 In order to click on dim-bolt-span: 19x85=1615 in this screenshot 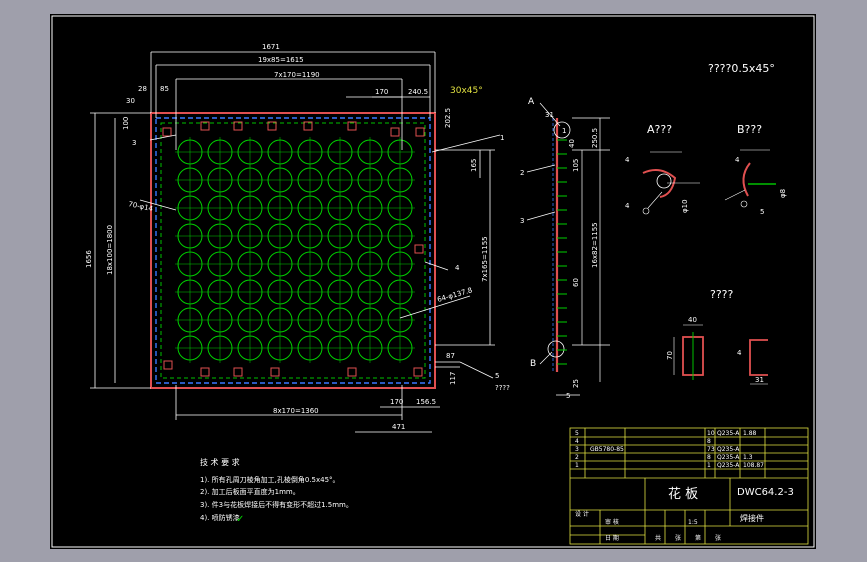, I will do `click(281, 60)`.